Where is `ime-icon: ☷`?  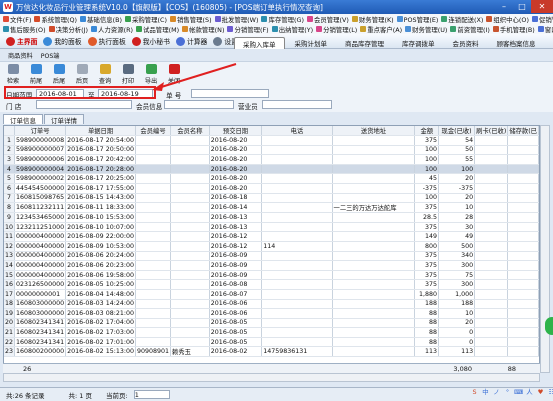 ime-icon: ☷ is located at coordinates (550, 391).